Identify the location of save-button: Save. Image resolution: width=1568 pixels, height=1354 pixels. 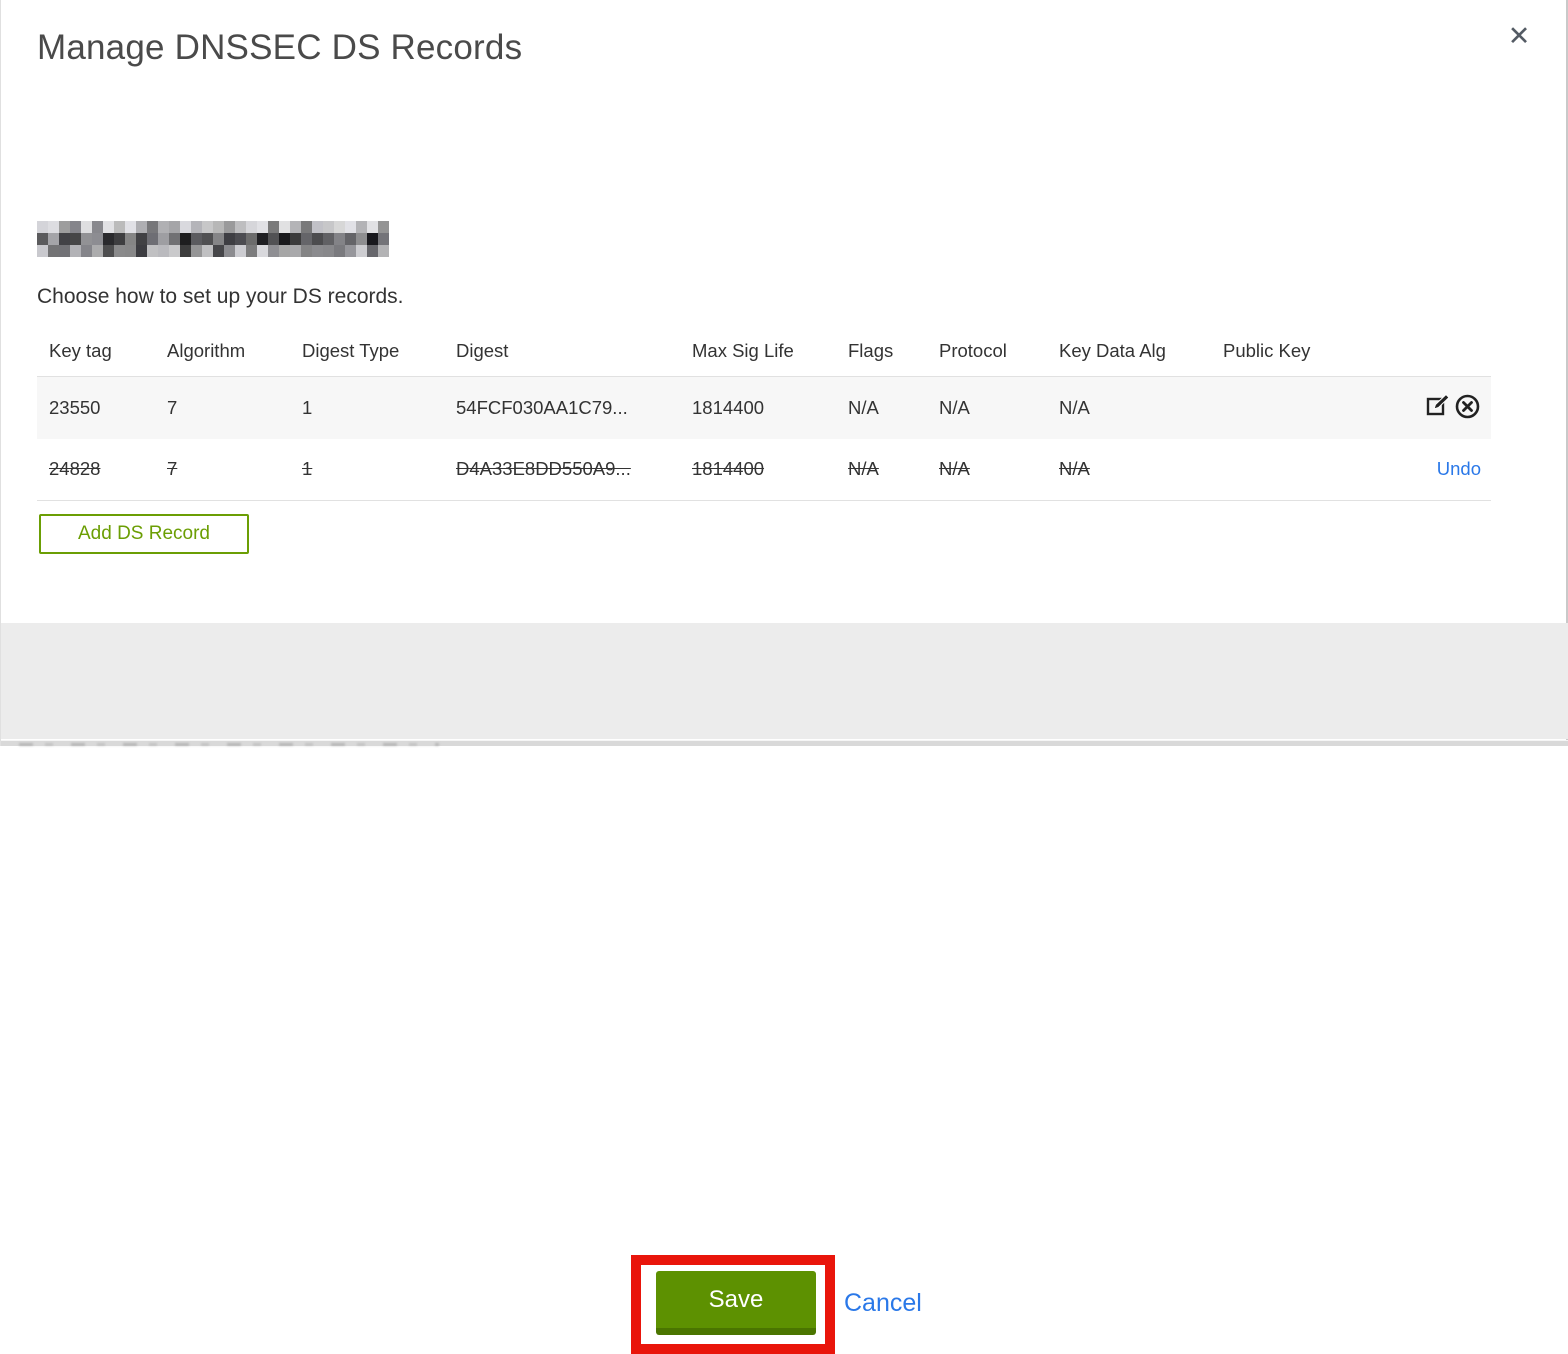
(736, 1303).